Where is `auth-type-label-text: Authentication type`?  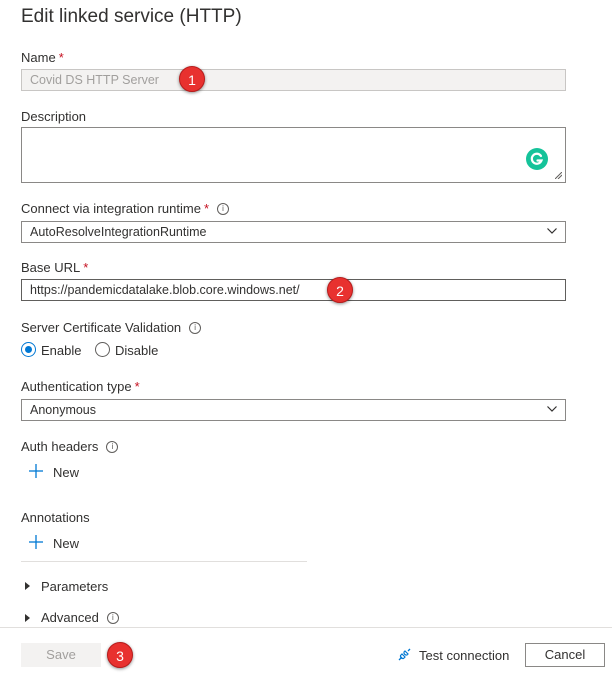 auth-type-label-text: Authentication type is located at coordinates (76, 386).